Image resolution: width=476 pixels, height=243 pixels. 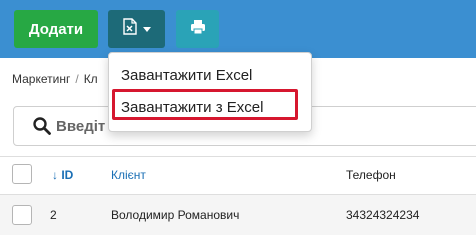 What do you see at coordinates (383, 215) in the screenshot?
I see `row-phone: 34324324234` at bounding box center [383, 215].